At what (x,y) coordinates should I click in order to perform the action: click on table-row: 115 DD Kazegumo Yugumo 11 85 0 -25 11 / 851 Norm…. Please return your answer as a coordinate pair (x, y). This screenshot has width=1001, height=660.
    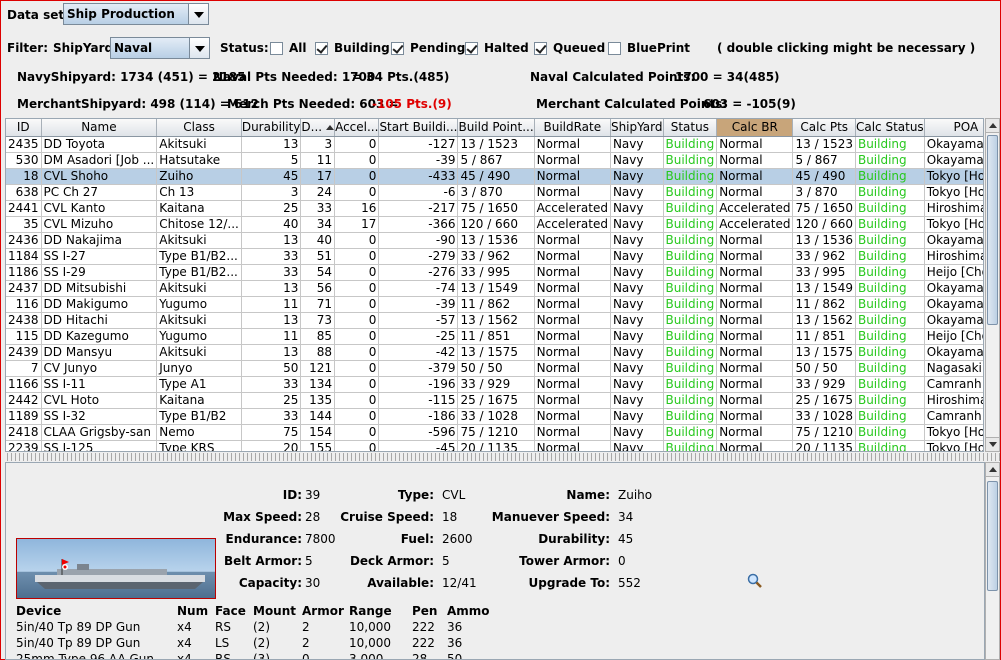
    Looking at the image, I should click on (494, 336).